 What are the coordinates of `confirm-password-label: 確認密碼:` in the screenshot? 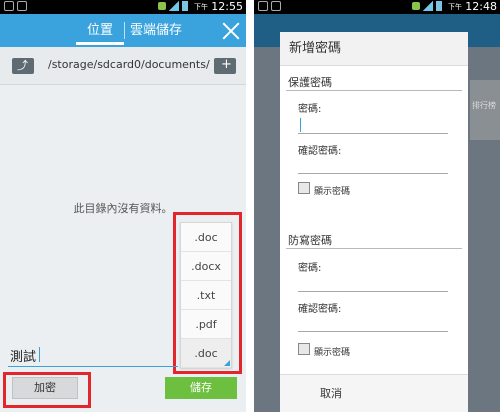 It's located at (320, 151).